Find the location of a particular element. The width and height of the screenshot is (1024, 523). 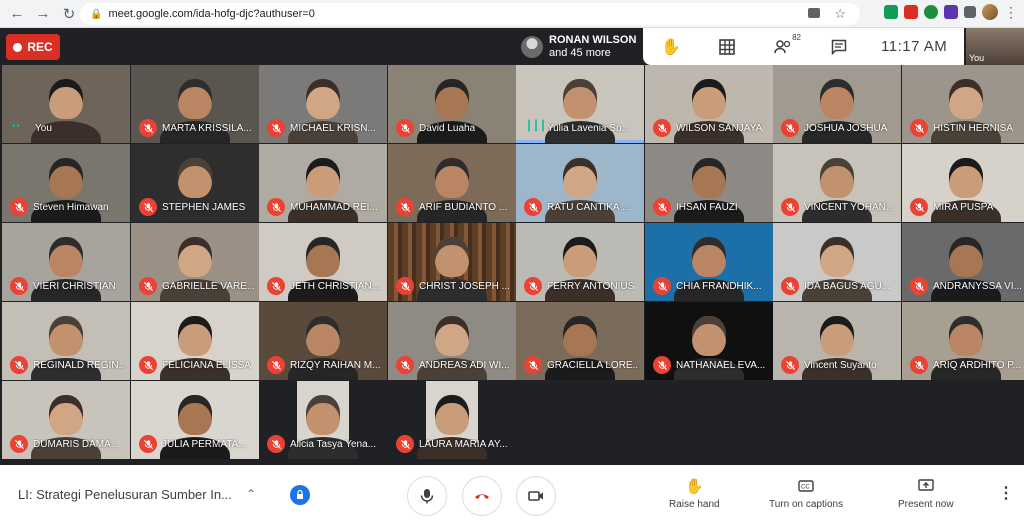

participant-tile: JOSHUA JOSHUA is located at coordinates (837, 104).